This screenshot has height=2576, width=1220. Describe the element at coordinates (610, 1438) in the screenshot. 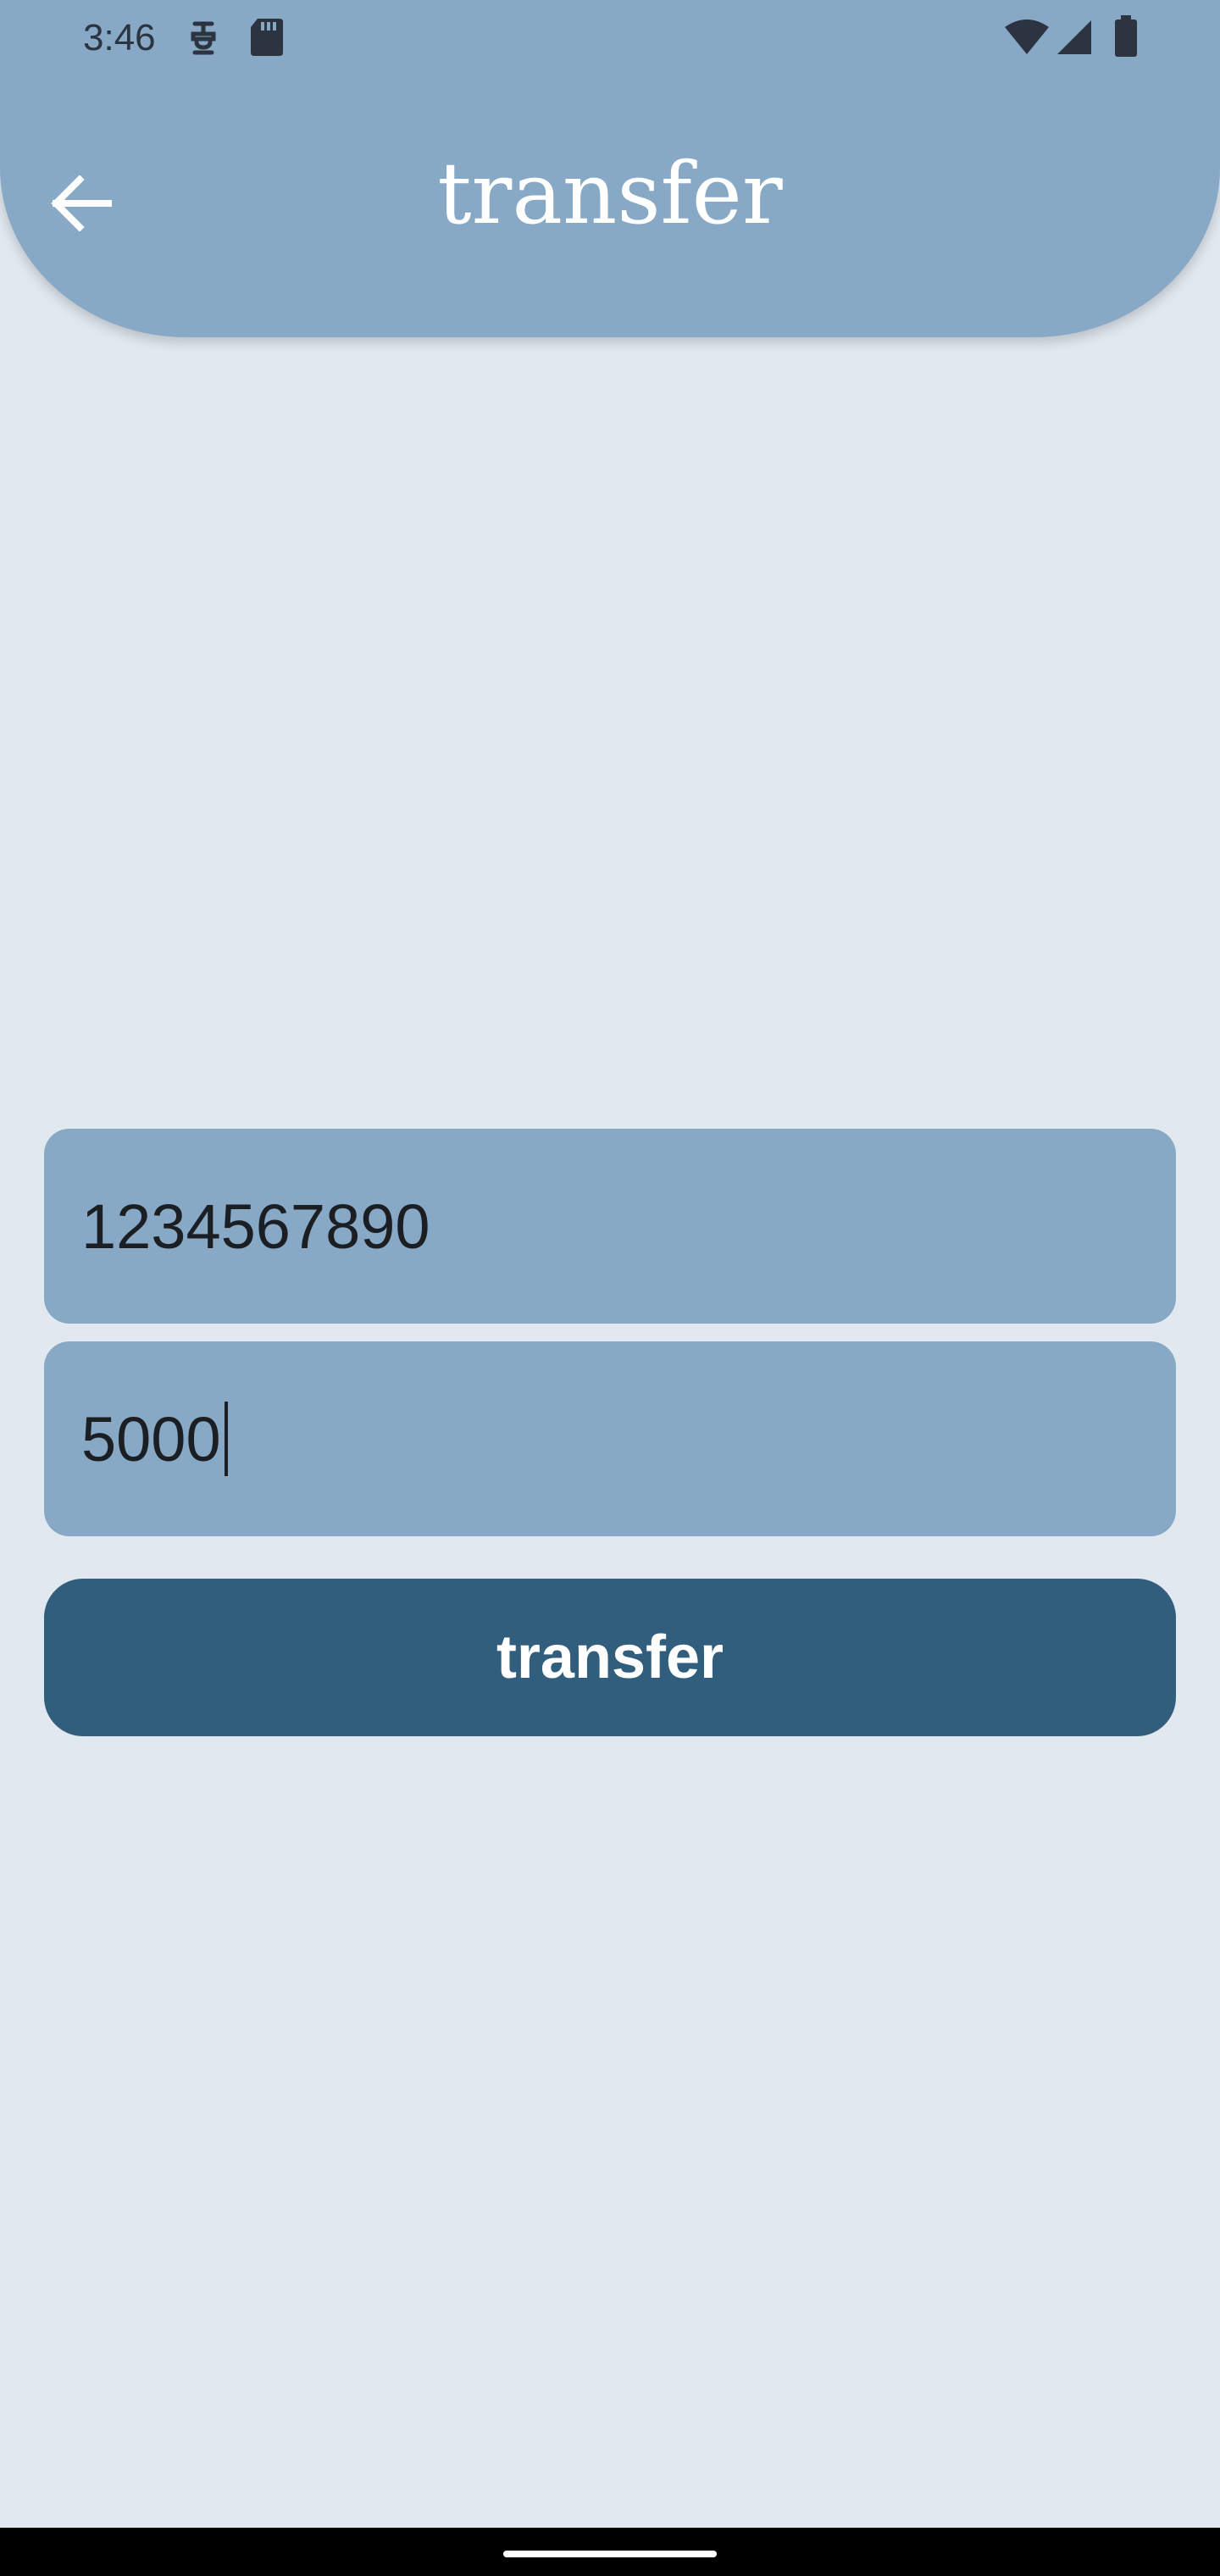

I see `amount-field: 5000` at that location.